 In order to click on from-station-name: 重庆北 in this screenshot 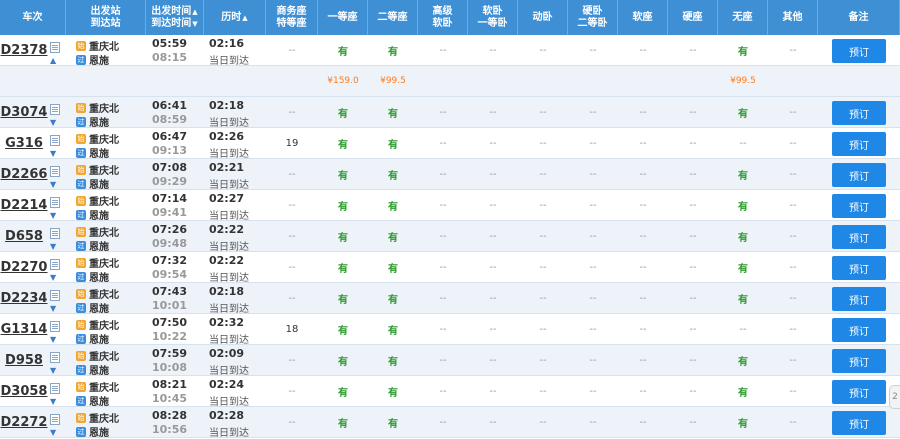, I will do `click(104, 295)`.